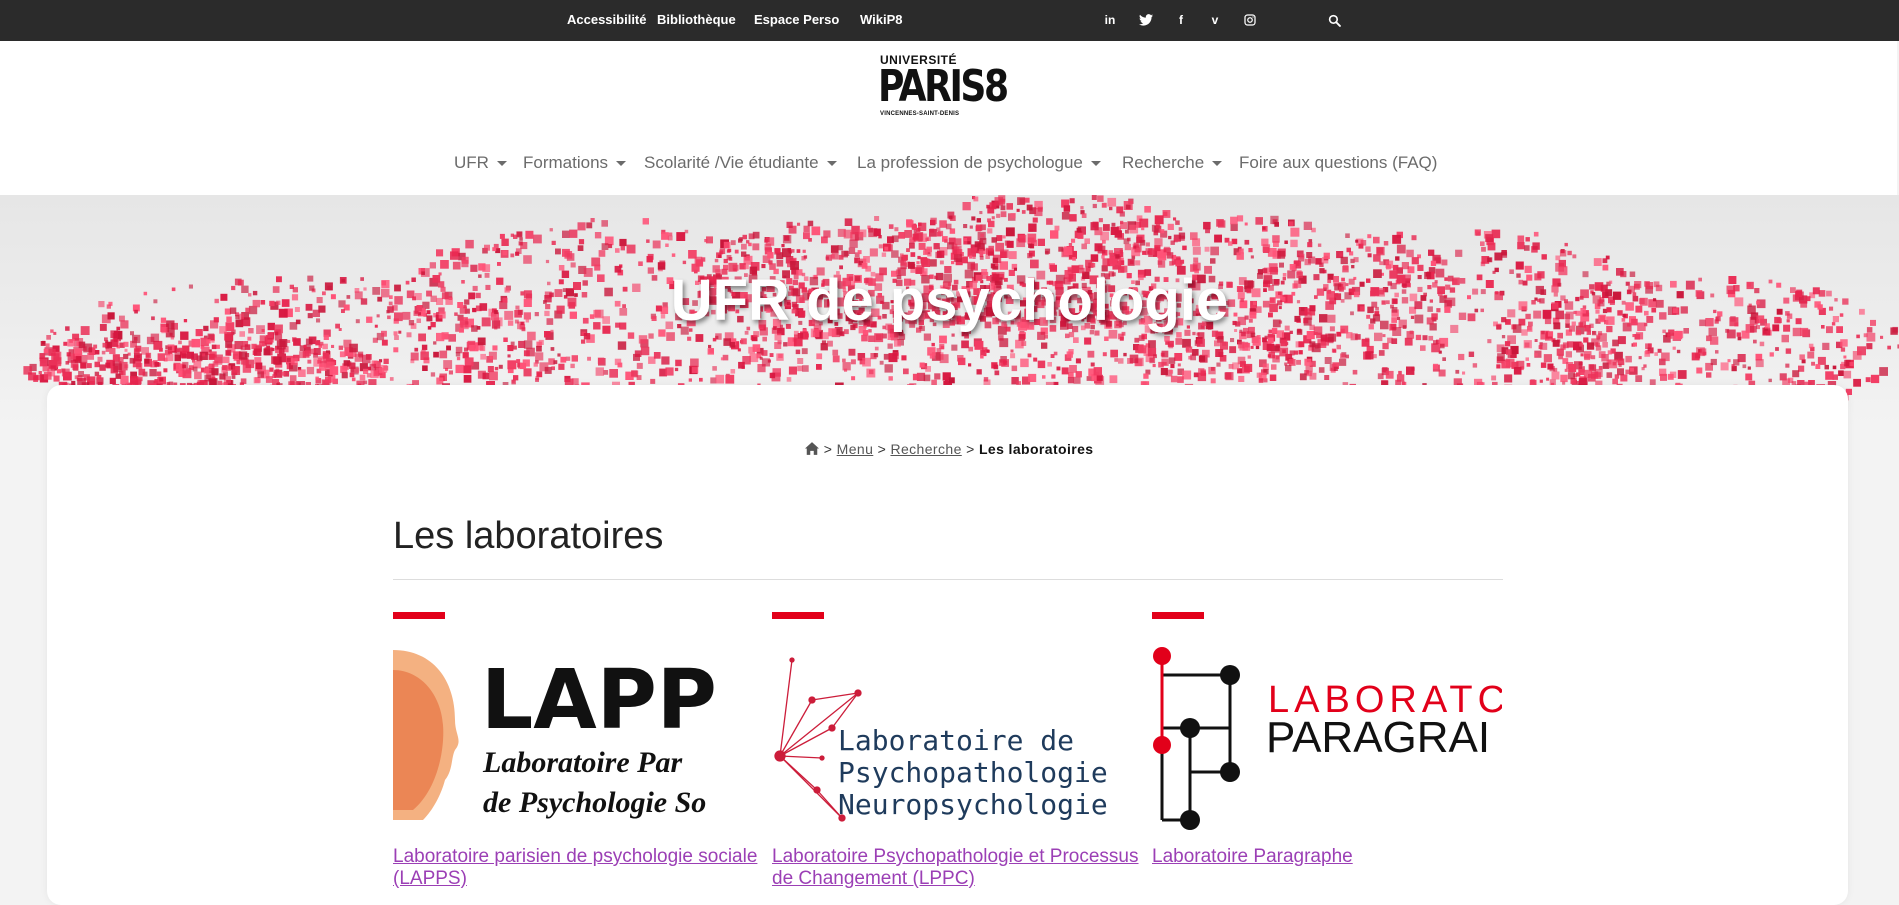 The width and height of the screenshot is (1899, 905). Describe the element at coordinates (480, 163) in the screenshot. I see `nav-ufr: UFR` at that location.